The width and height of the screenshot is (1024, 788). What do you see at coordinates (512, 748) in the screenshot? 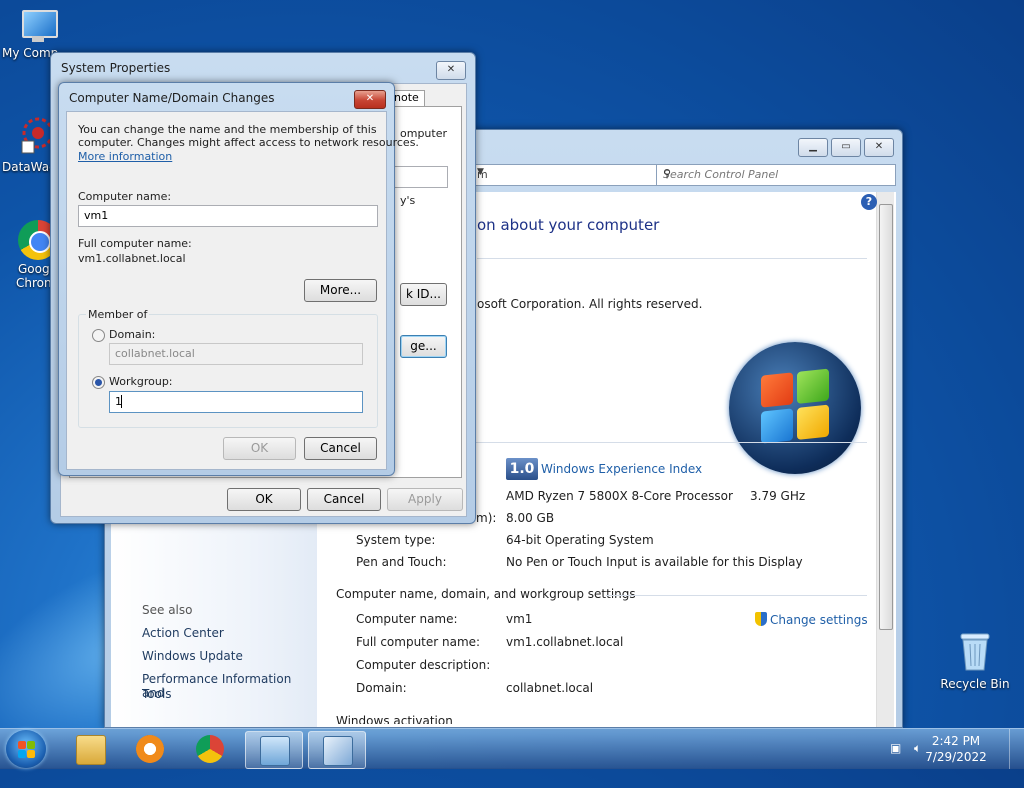
I see `taskbar: ▣ 🔈︎ 2:42 PM 7/29/2022` at bounding box center [512, 748].